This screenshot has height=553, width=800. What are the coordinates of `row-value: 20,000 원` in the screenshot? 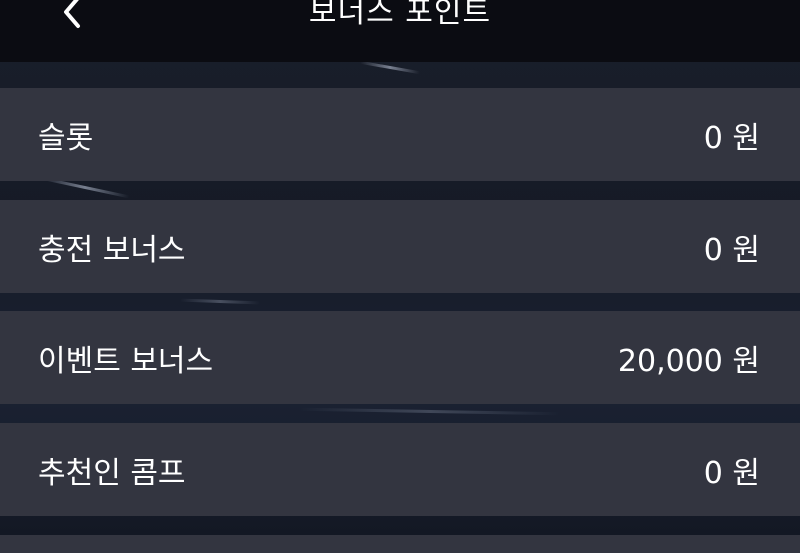 It's located at (688, 361).